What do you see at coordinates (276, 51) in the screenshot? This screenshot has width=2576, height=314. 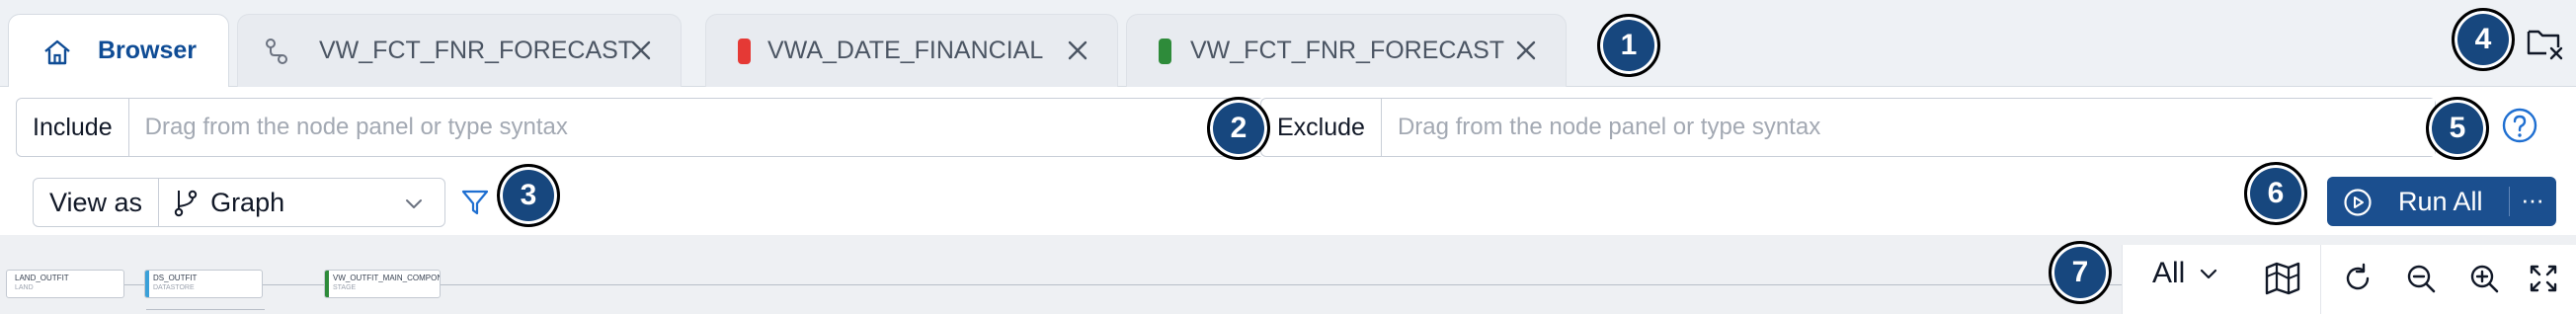 I see `model-link-icon` at bounding box center [276, 51].